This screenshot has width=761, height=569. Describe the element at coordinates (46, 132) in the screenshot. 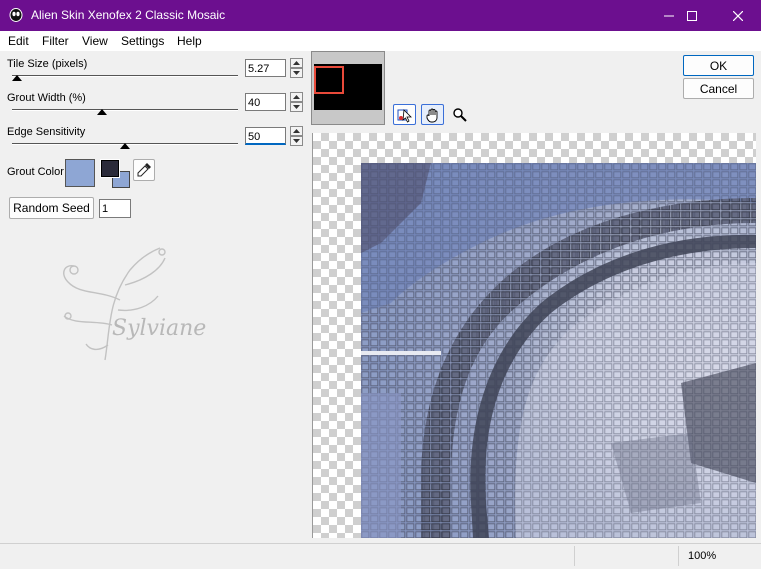

I see `edge-sensitivity-label: Edge Sensitivity` at that location.